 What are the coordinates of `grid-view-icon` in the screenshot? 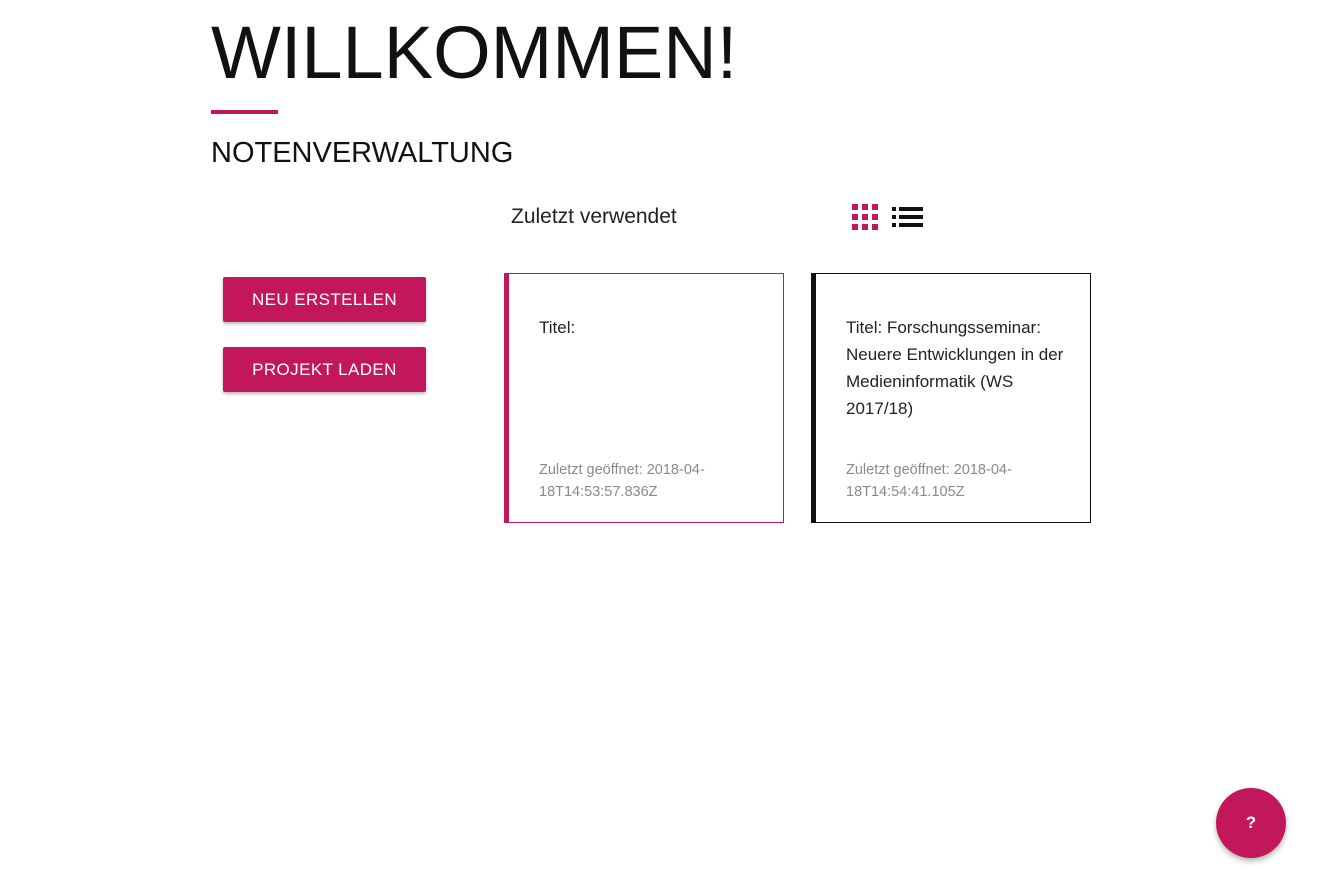 It's located at (864, 216).